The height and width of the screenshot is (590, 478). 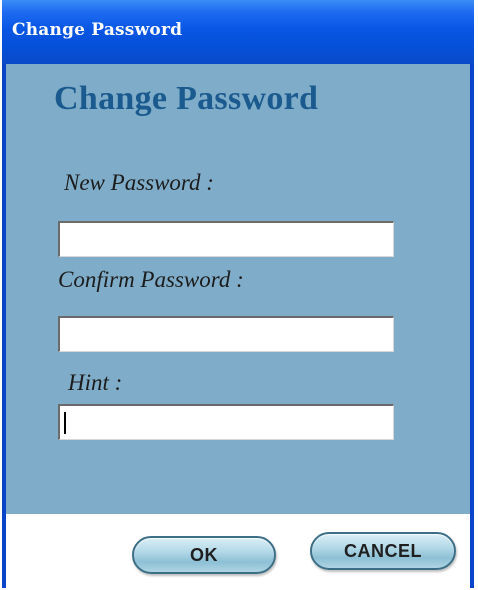 I want to click on confirm-password-label: Confirm Password :, so click(x=151, y=279).